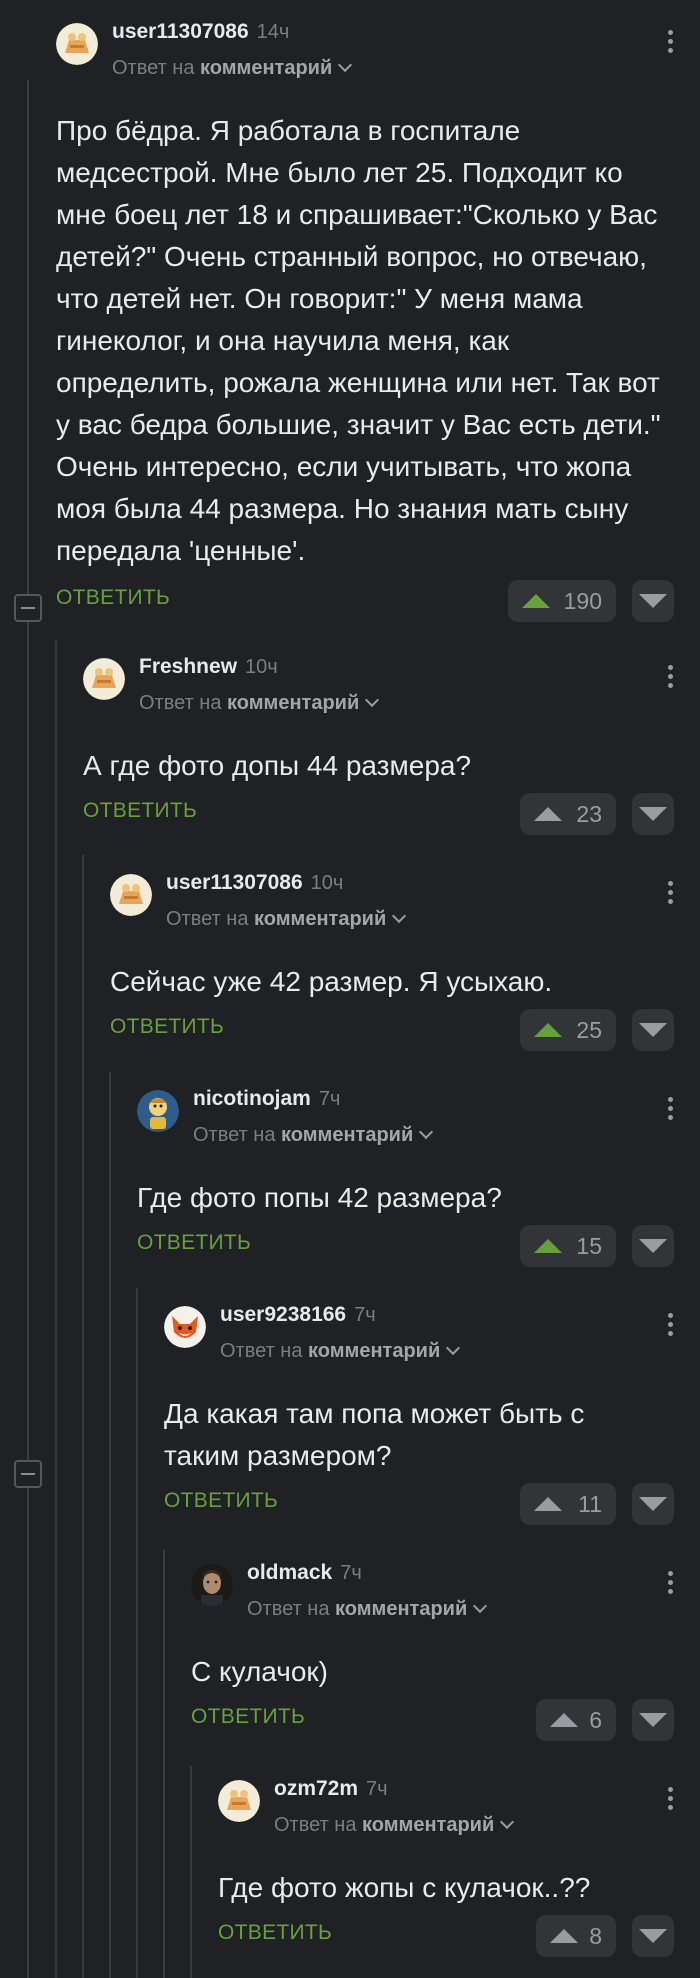 The height and width of the screenshot is (1978, 700). Describe the element at coordinates (404, 1887) in the screenshot. I see `comment-text: Где фото жопы с кулачок..??` at that location.